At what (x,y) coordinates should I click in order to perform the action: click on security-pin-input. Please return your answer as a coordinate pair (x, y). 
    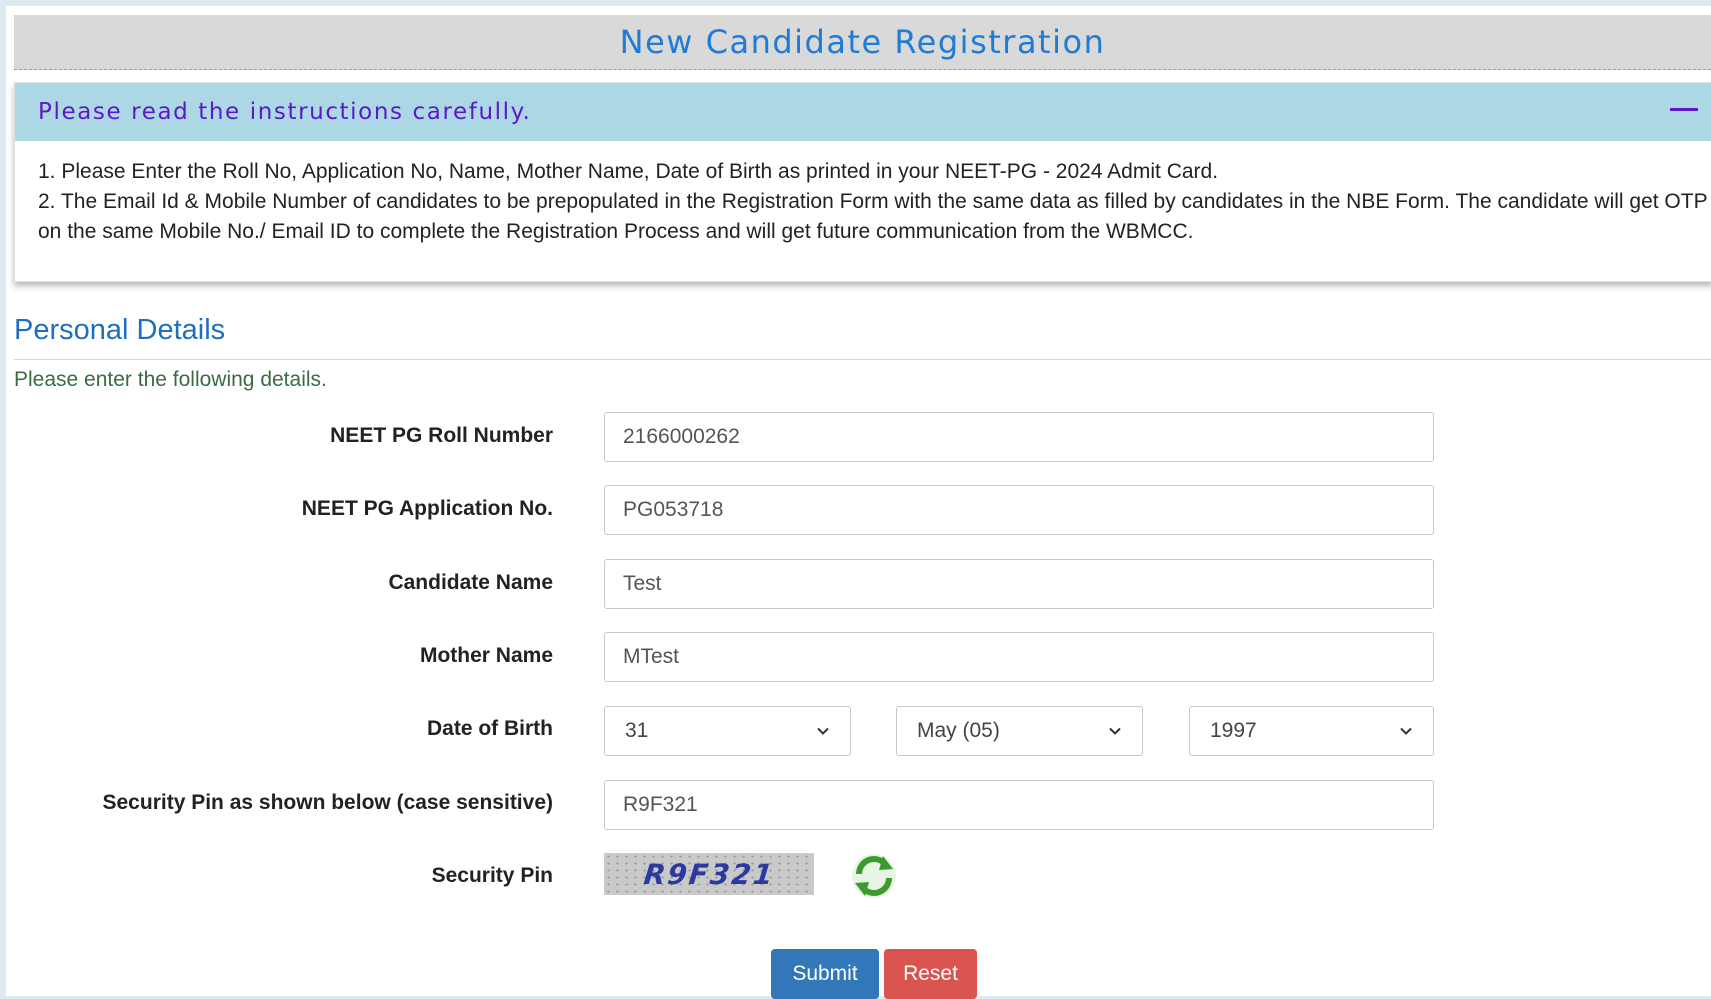
    Looking at the image, I should click on (1019, 805).